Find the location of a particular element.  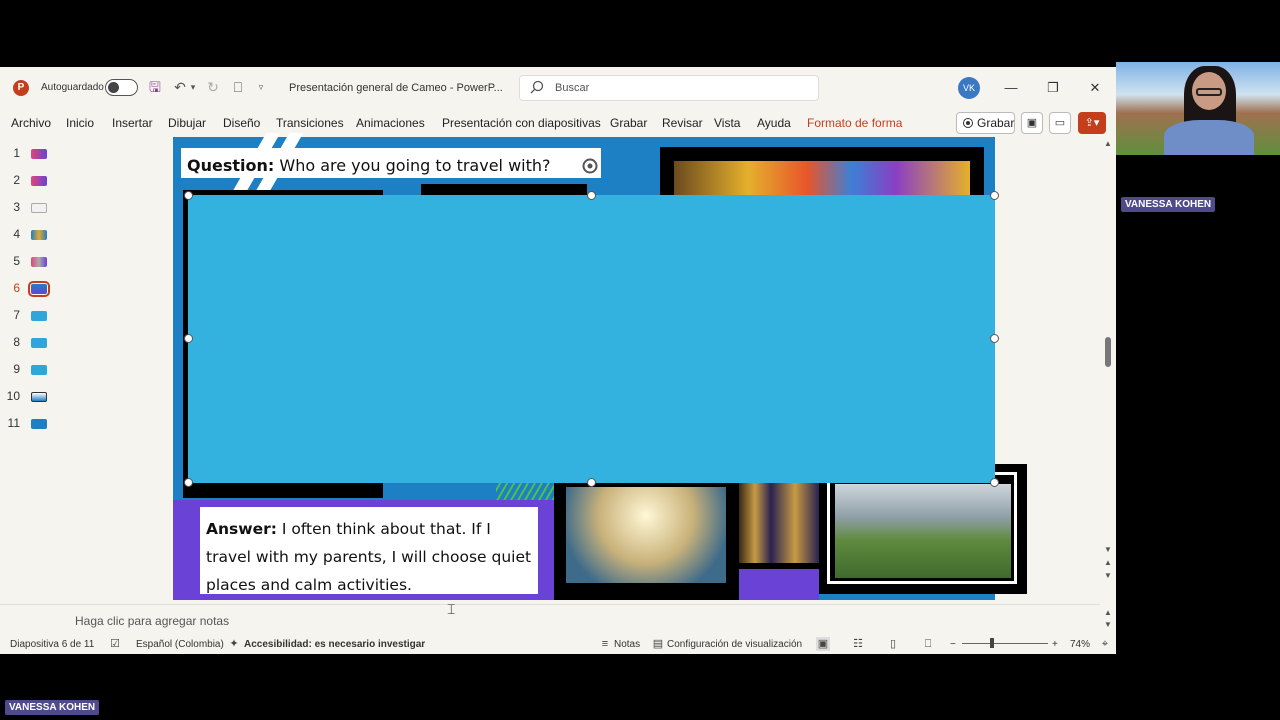

zoom-in-icon: + is located at coordinates (1055, 644).